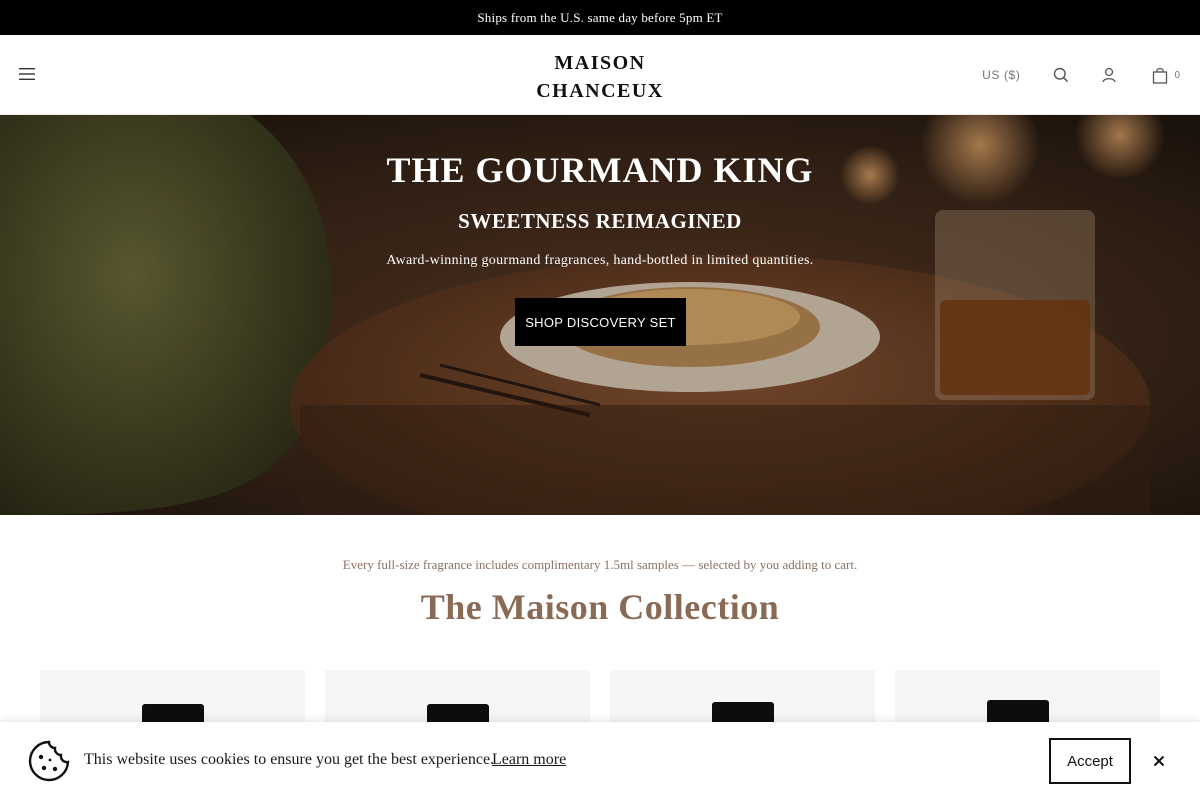  What do you see at coordinates (1177, 75) in the screenshot?
I see `cart-count: 0` at bounding box center [1177, 75].